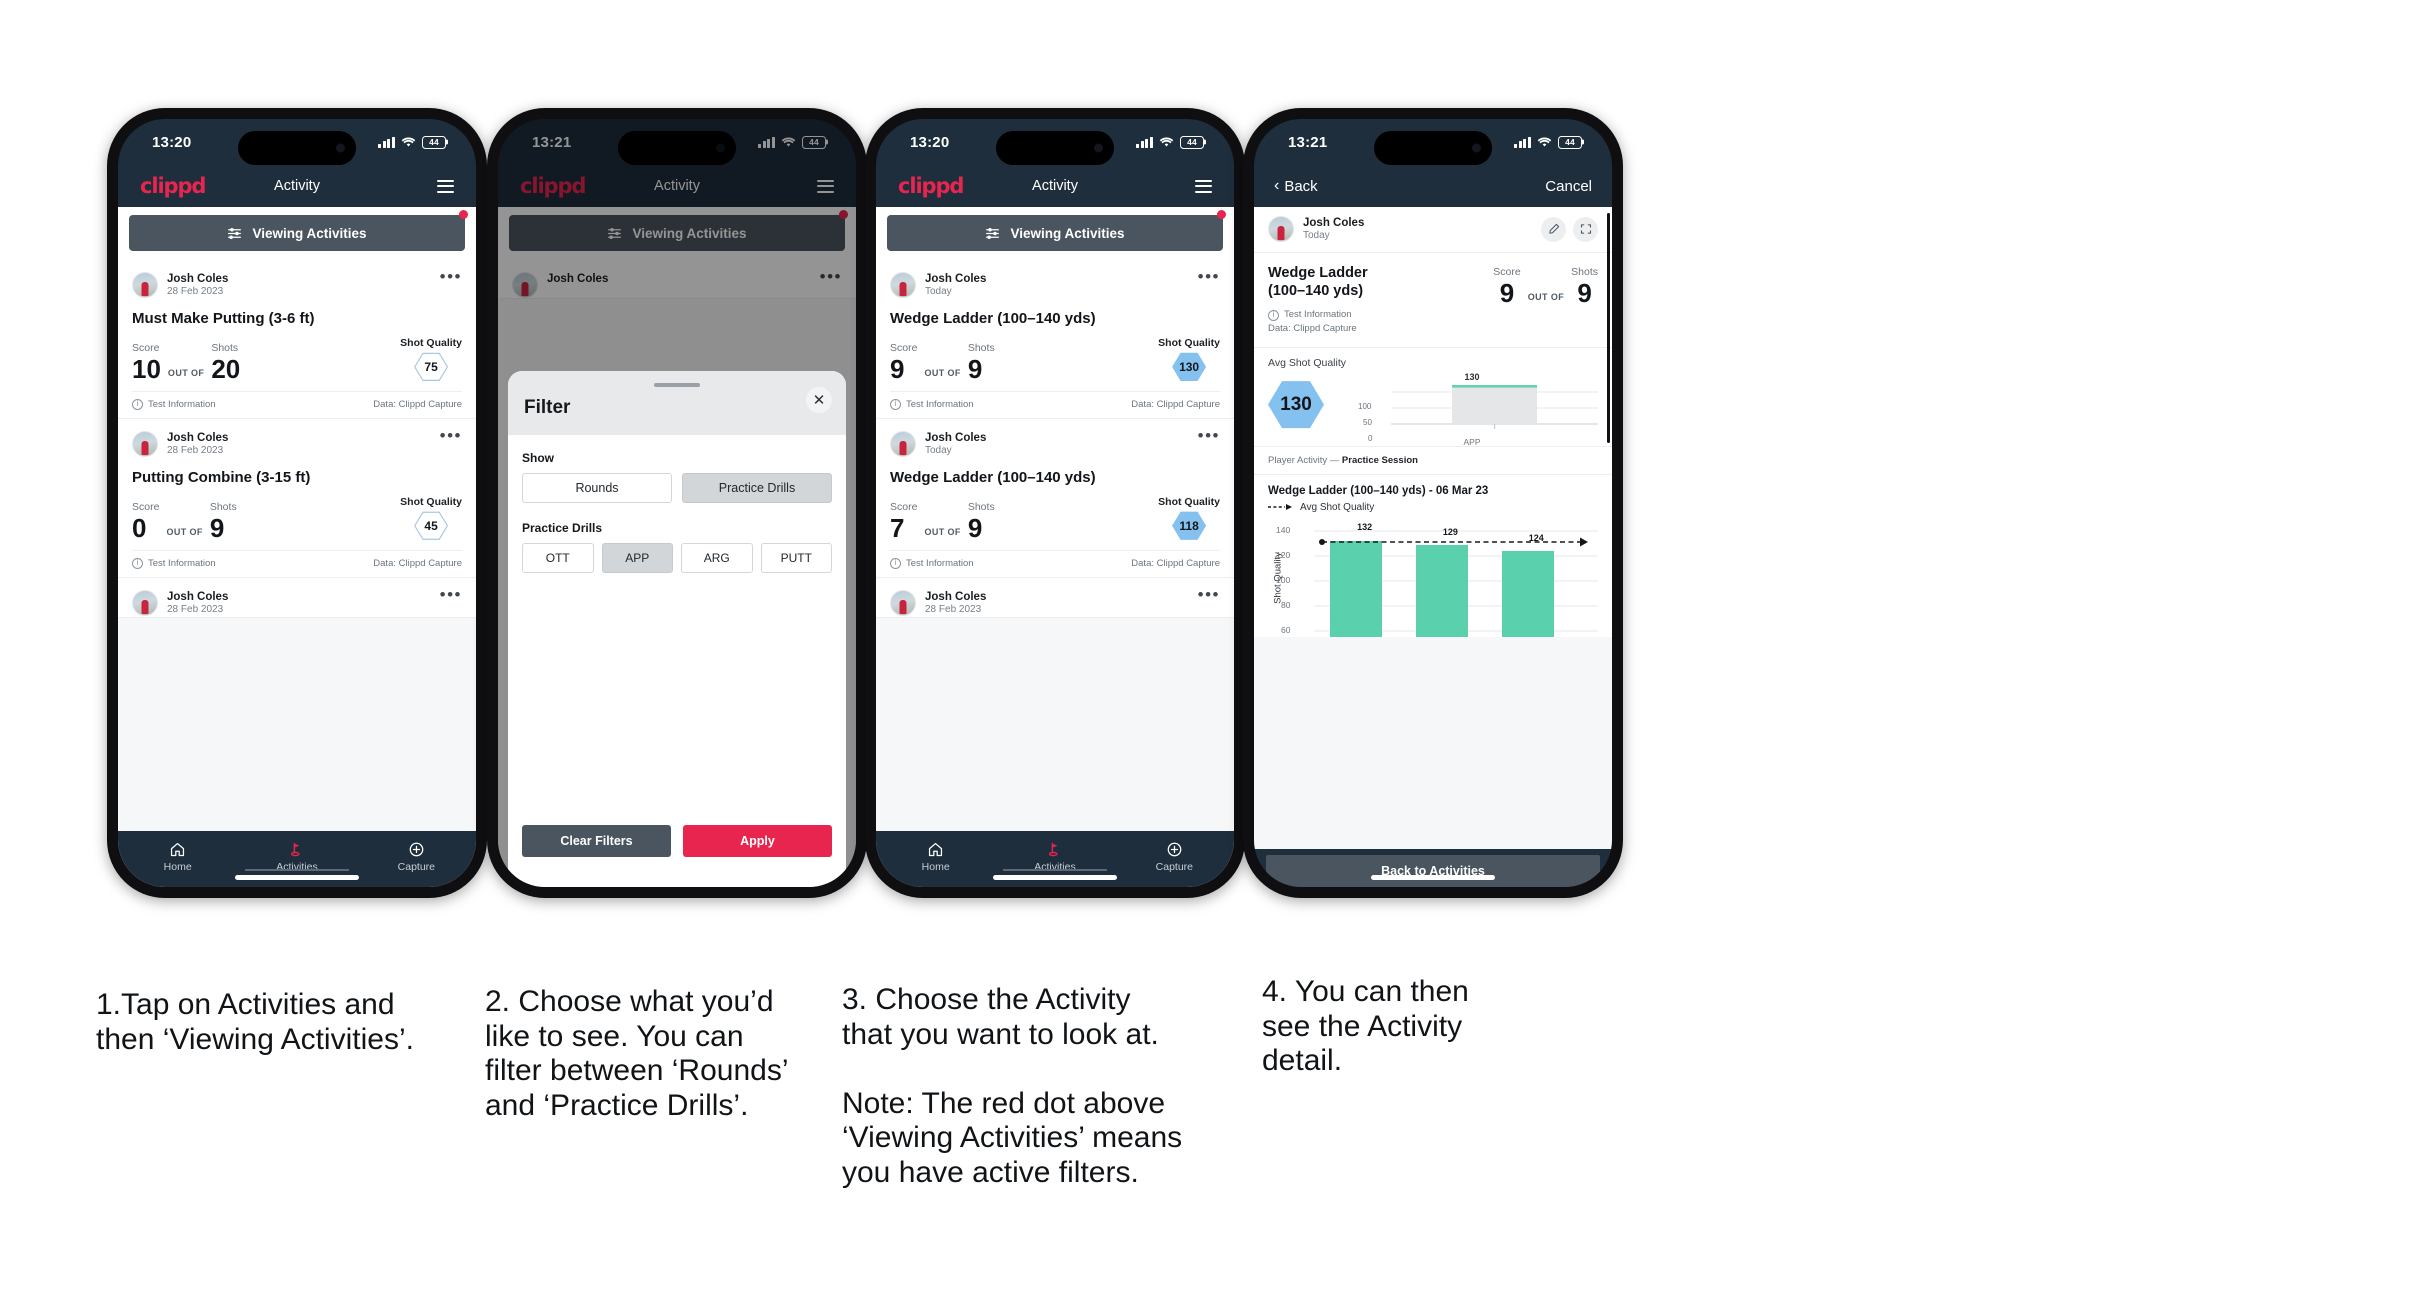 The height and width of the screenshot is (1303, 2423). Describe the element at coordinates (1055, 867) in the screenshot. I see `tab-label: Activities` at that location.